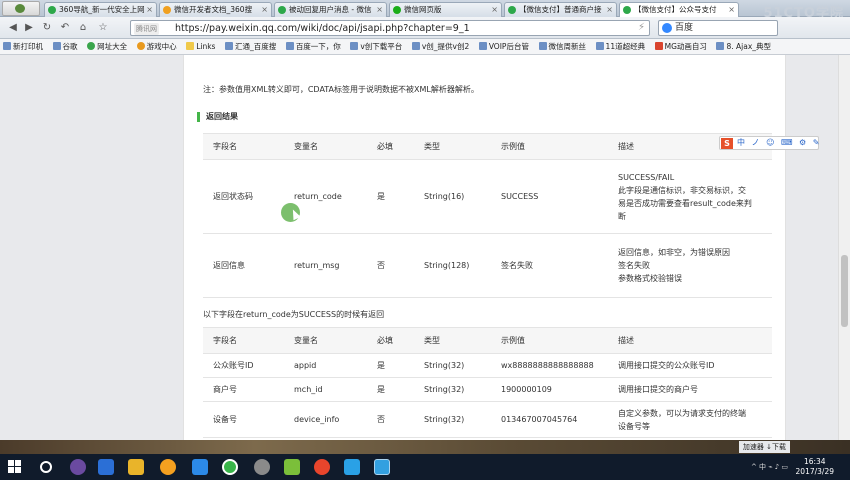 The height and width of the screenshot is (480, 850). Describe the element at coordinates (251, 46) in the screenshot. I see `bookmark-item: 汇通_百度搜` at that location.